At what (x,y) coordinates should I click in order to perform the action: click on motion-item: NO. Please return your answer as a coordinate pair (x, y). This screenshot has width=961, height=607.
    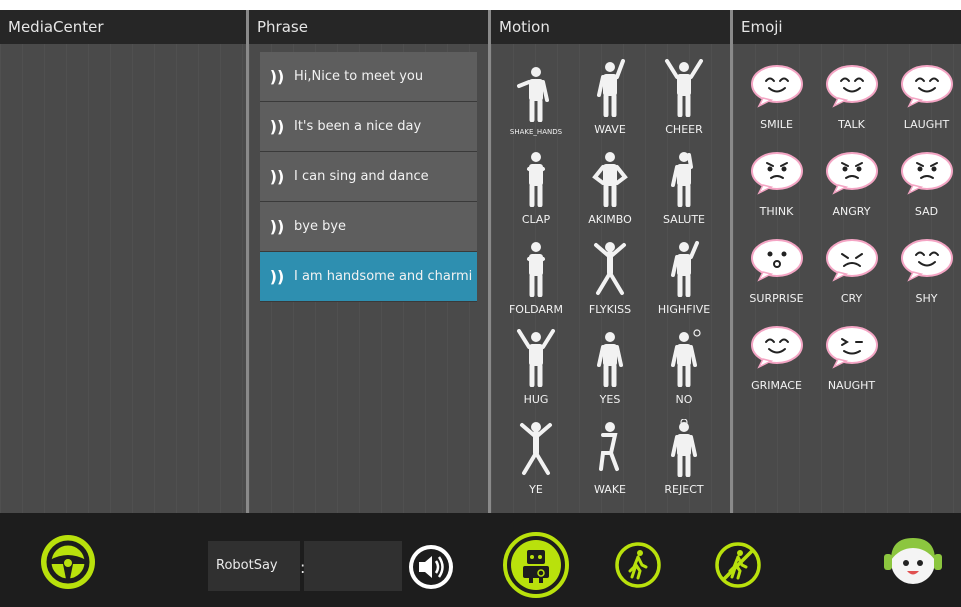
    Looking at the image, I should click on (684, 369).